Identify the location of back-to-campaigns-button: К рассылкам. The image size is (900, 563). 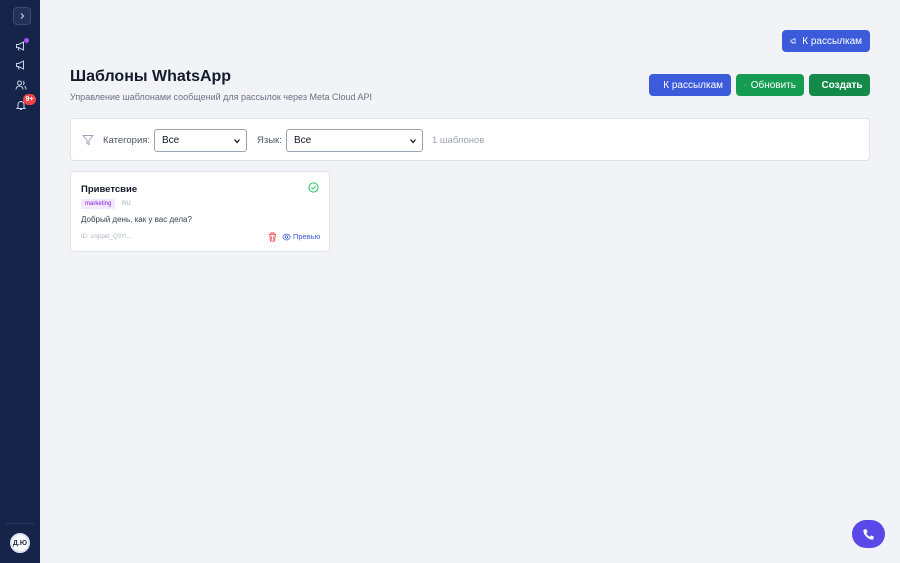
(690, 85).